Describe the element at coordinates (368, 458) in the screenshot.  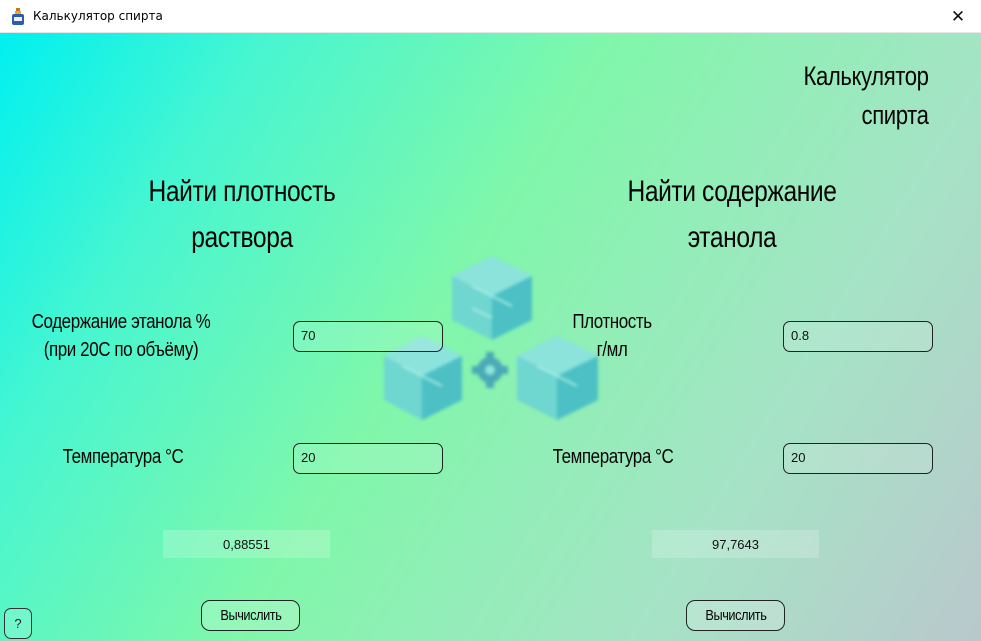
I see `left-temperature-input: 20` at that location.